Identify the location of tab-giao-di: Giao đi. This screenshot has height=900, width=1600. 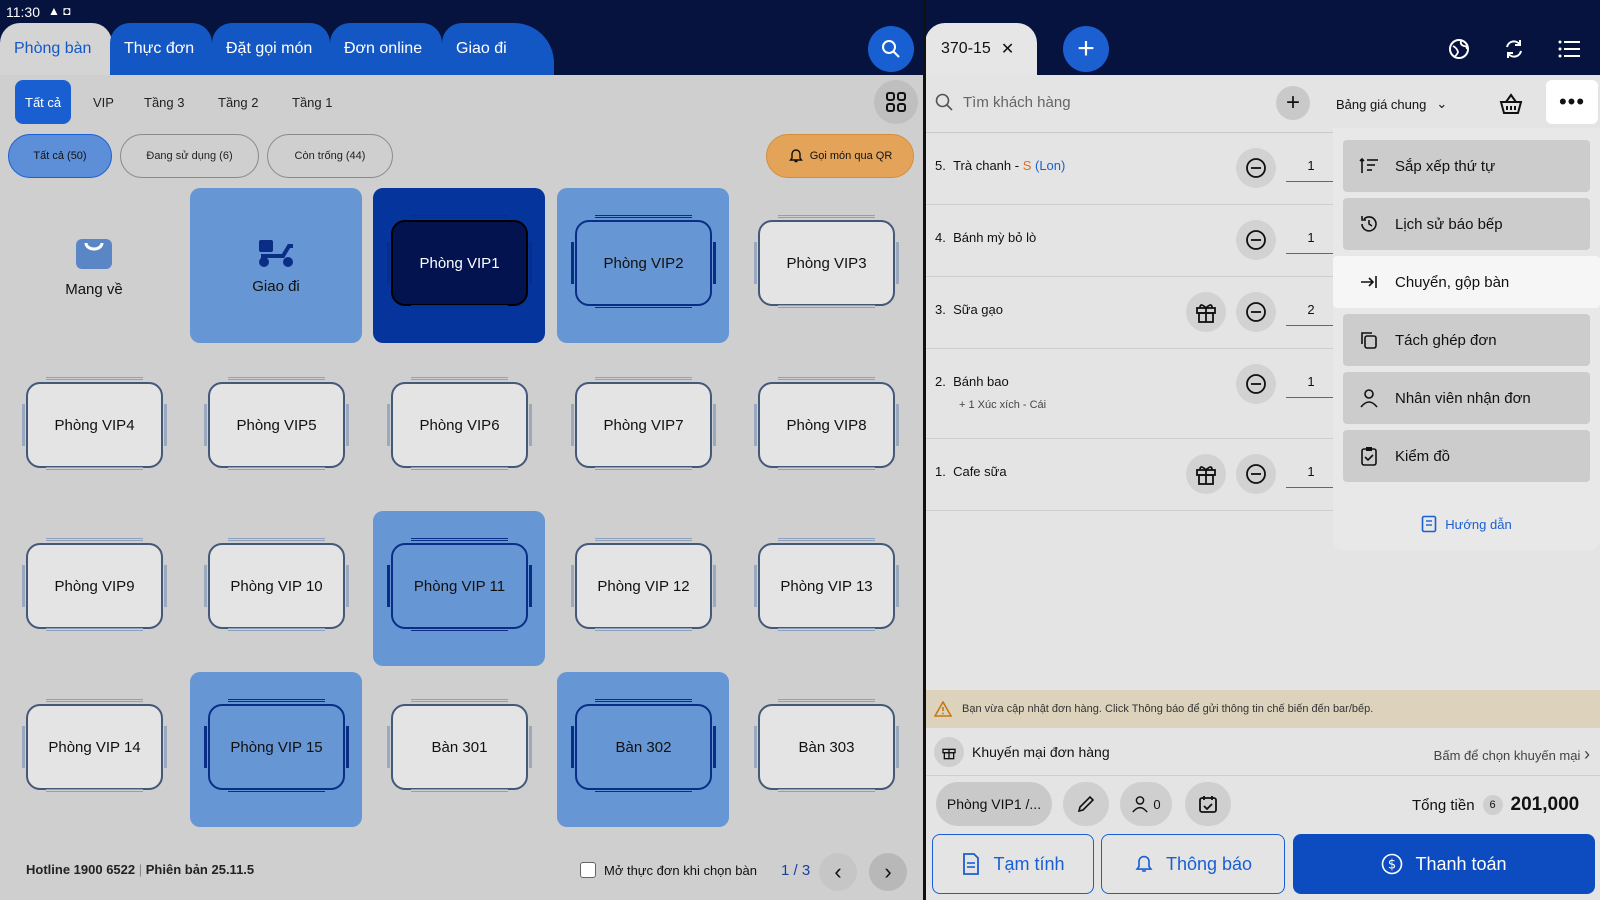
(498, 49).